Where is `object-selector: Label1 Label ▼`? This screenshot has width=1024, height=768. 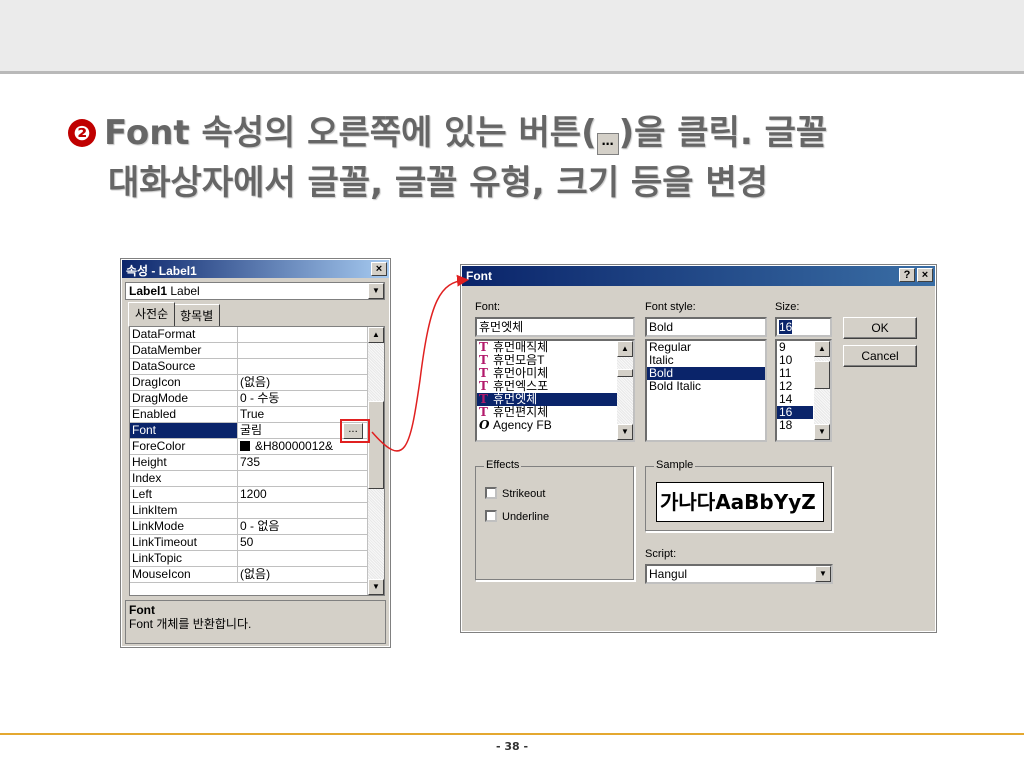
object-selector: Label1 Label ▼ is located at coordinates (255, 291).